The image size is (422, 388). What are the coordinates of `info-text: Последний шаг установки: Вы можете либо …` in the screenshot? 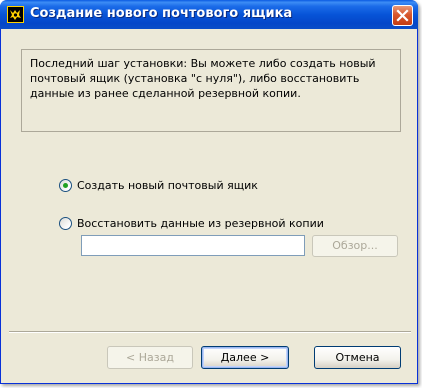 It's located at (203, 78).